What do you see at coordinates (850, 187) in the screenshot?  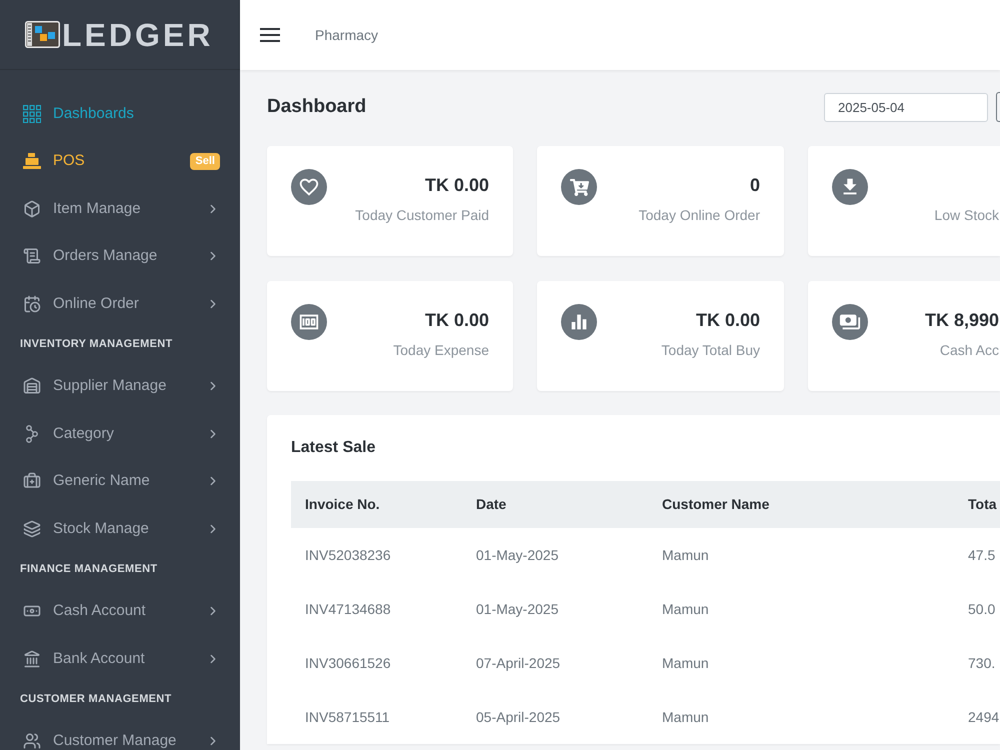 I see `download-icon` at bounding box center [850, 187].